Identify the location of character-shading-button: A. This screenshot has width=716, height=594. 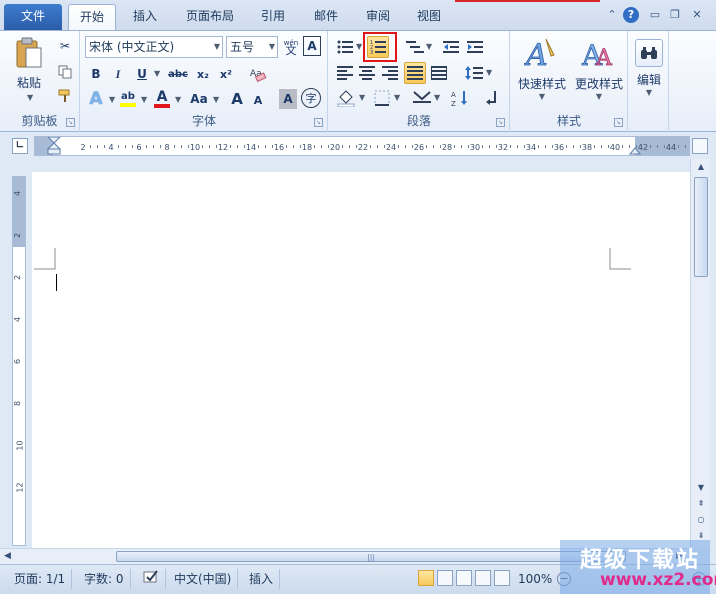
(288, 99).